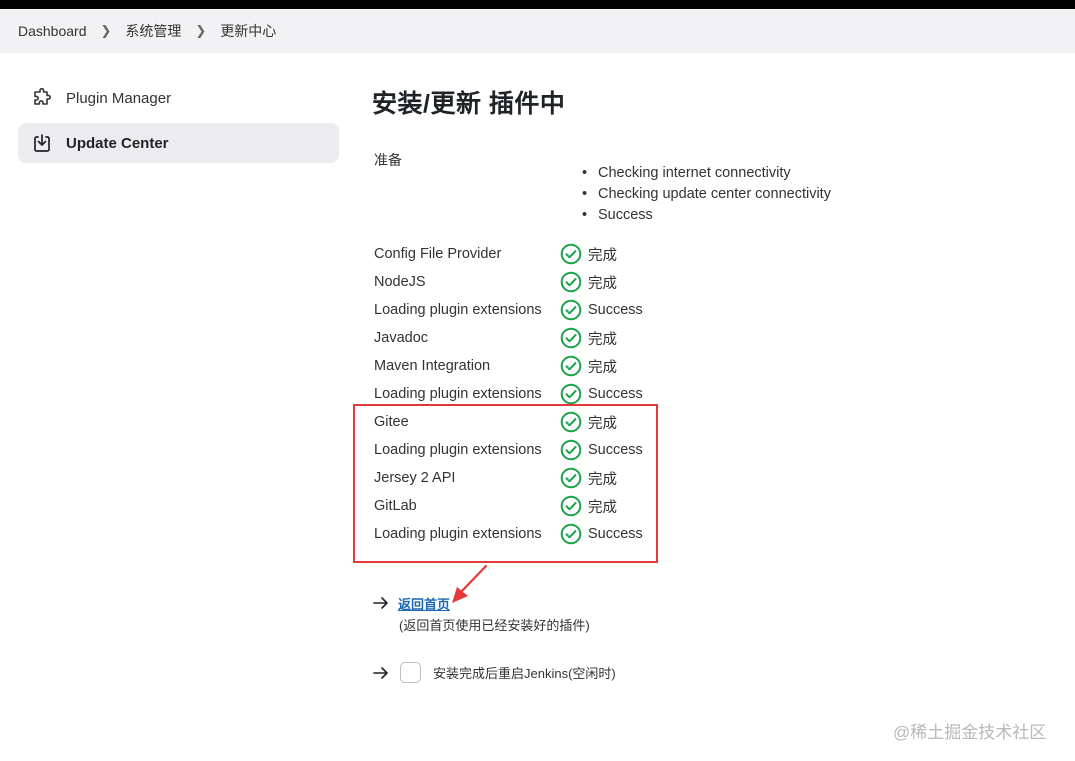 This screenshot has height=761, width=1075. I want to click on plugin-status-row: Maven Integration 完成, so click(508, 366).